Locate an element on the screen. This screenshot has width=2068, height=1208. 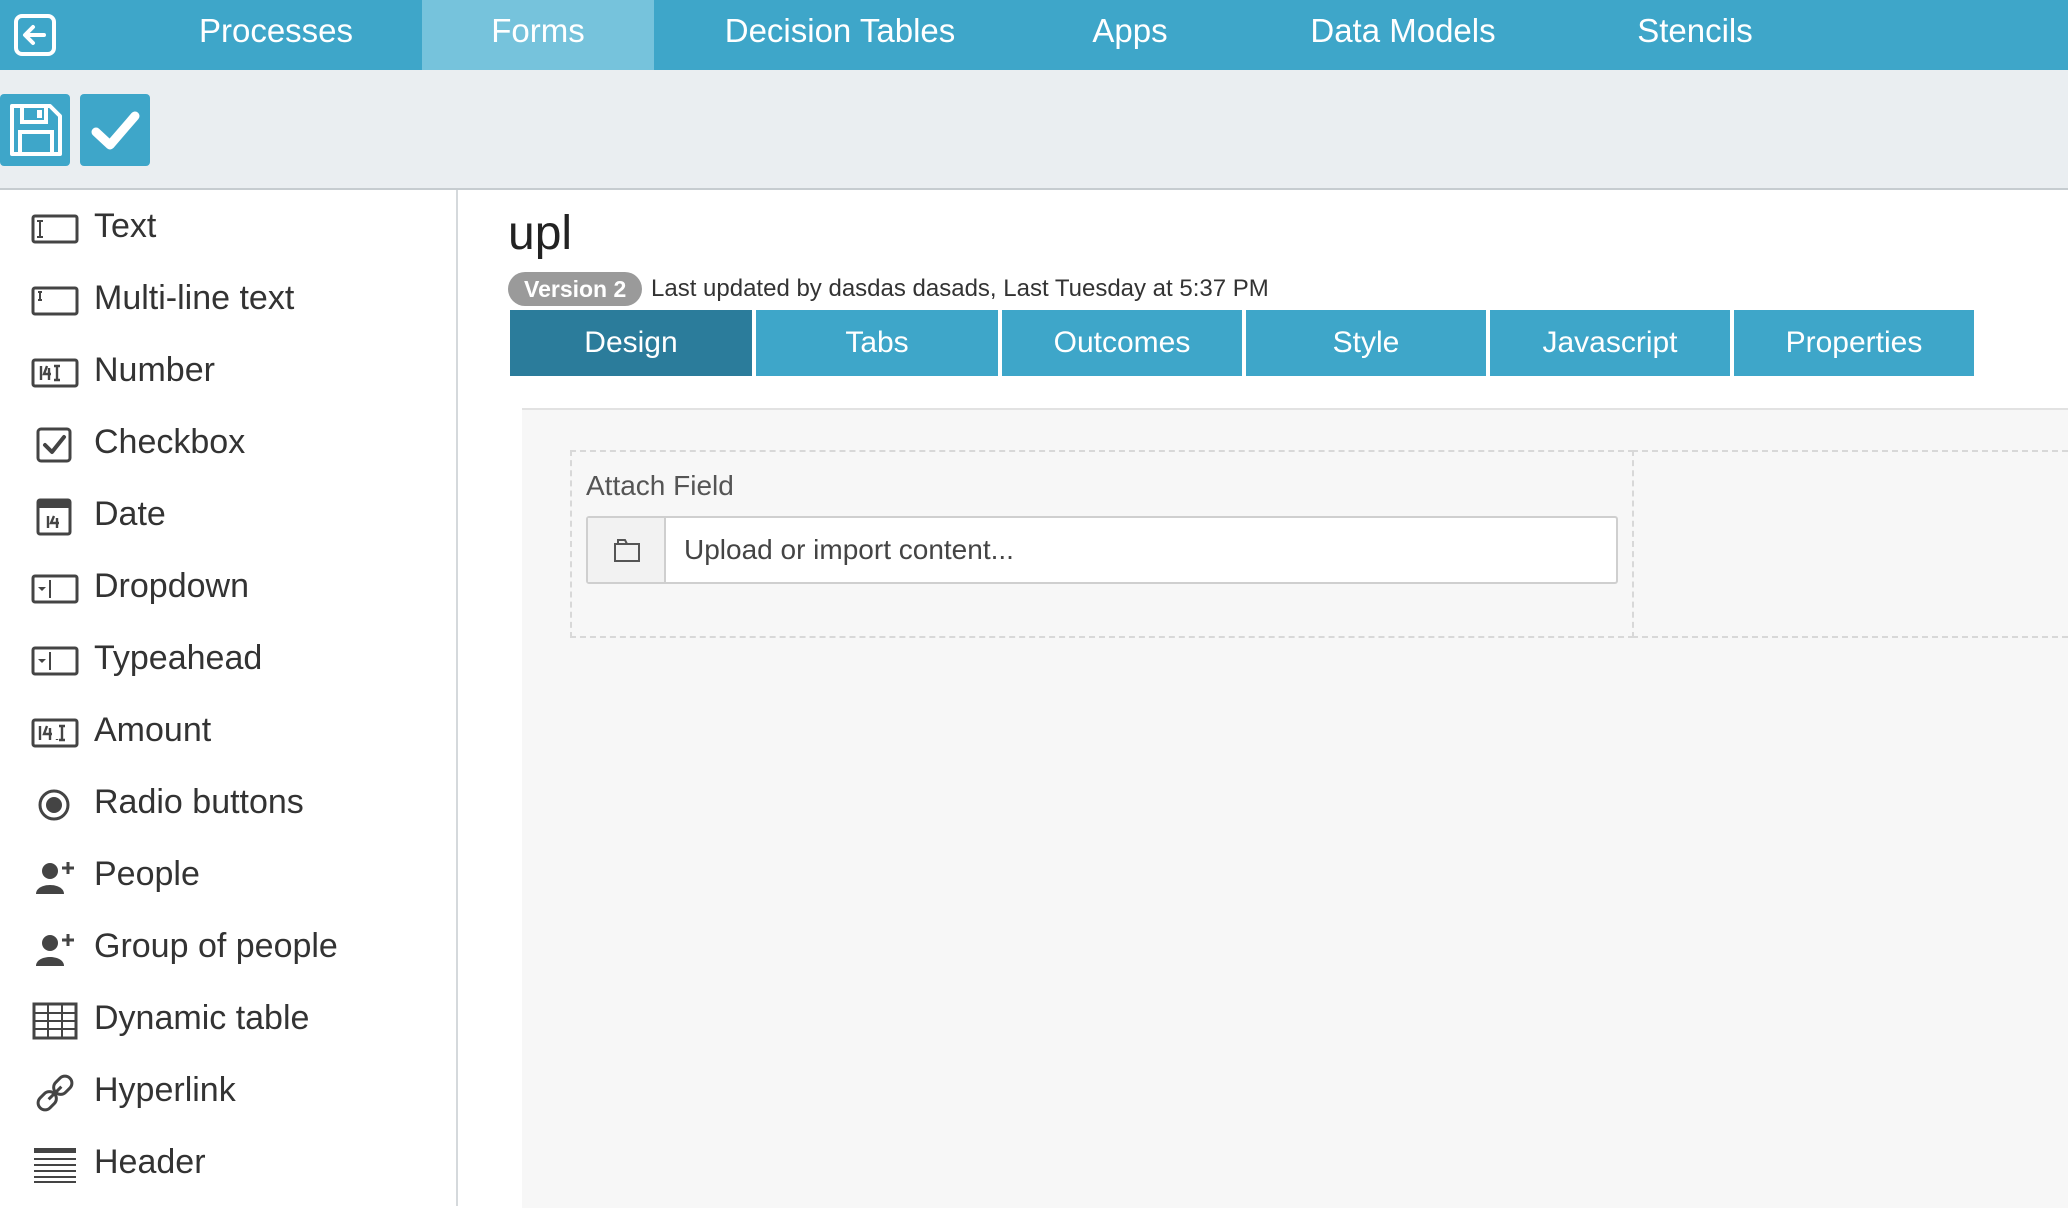
tab-outcomes: Outcomes is located at coordinates (1122, 343).